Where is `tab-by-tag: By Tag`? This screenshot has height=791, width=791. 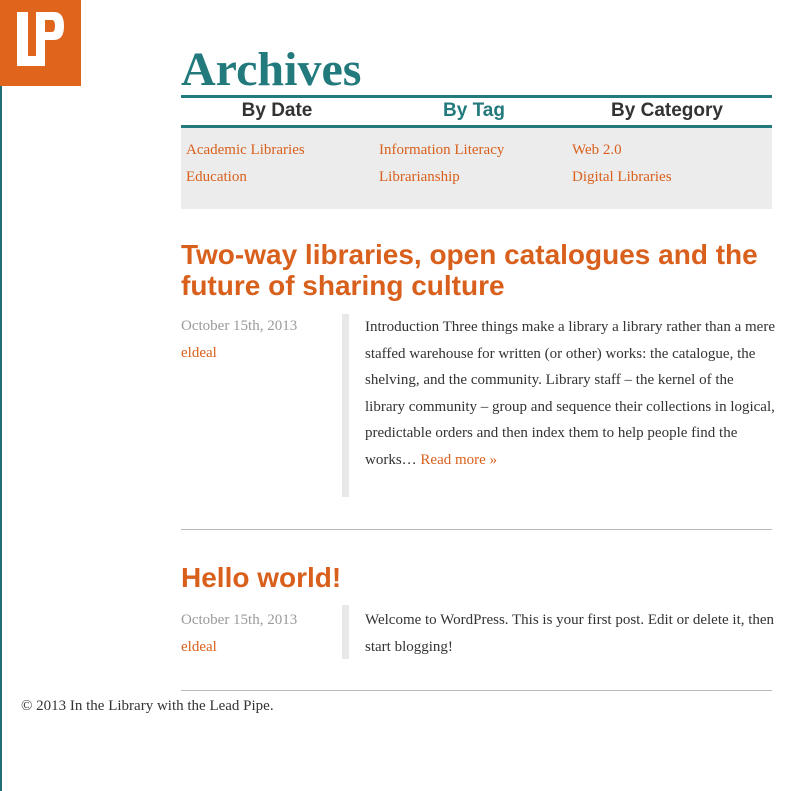
tab-by-tag: By Tag is located at coordinates (474, 111).